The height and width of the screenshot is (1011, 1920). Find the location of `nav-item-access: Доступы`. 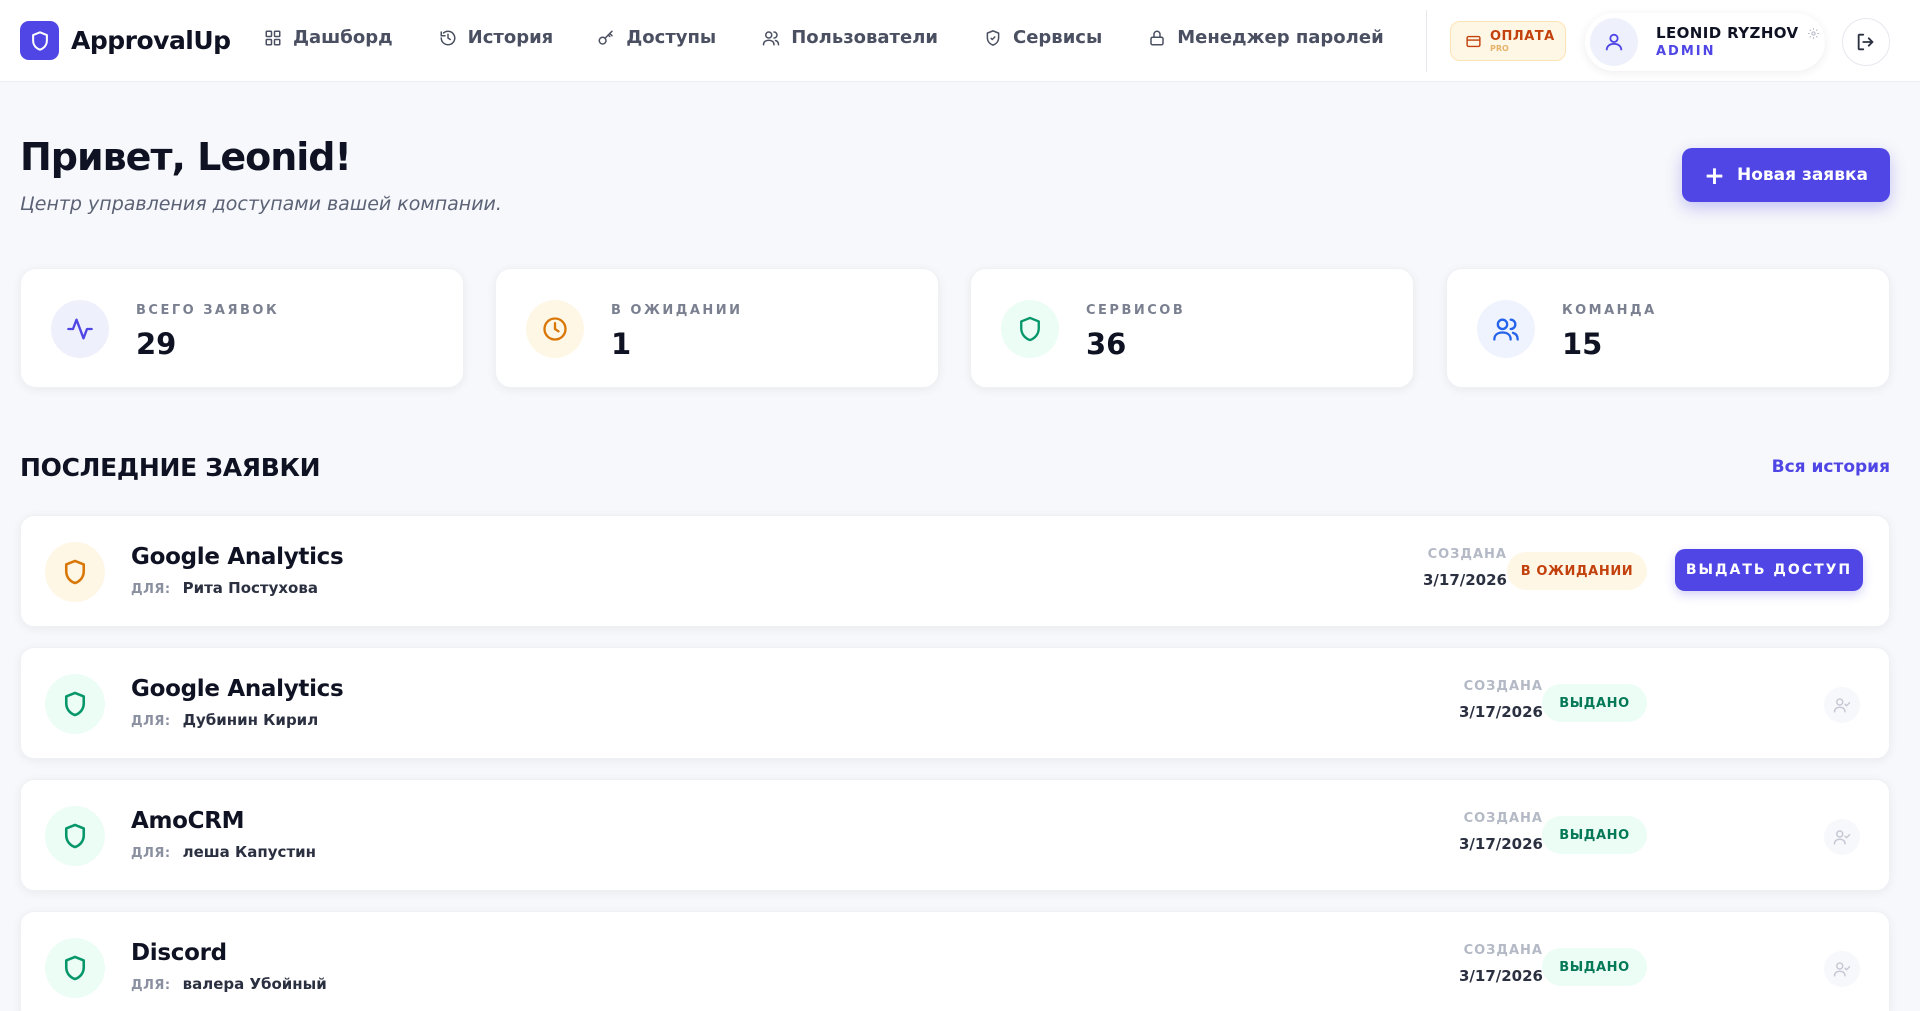

nav-item-access: Доступы is located at coordinates (656, 37).